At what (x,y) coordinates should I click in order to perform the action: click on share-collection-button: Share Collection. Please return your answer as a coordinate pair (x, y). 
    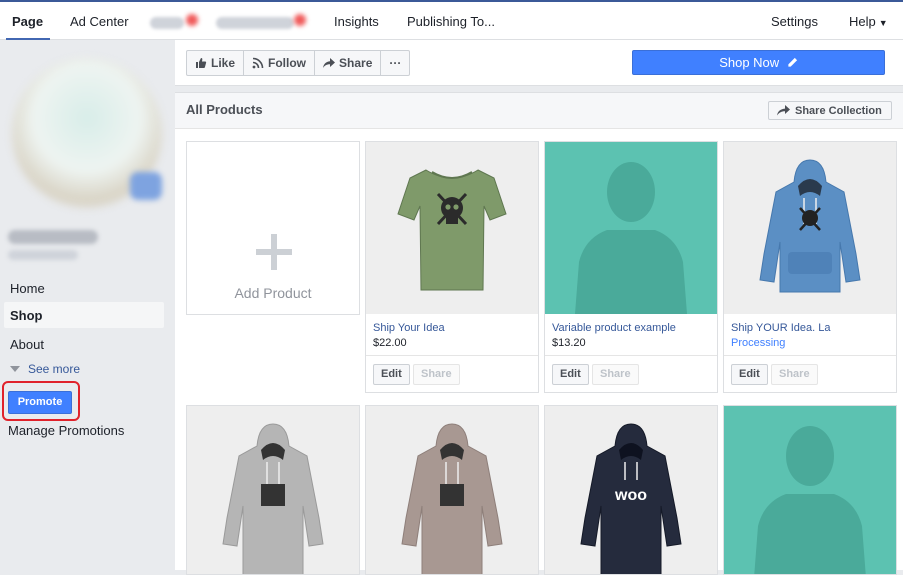
    Looking at the image, I should click on (830, 110).